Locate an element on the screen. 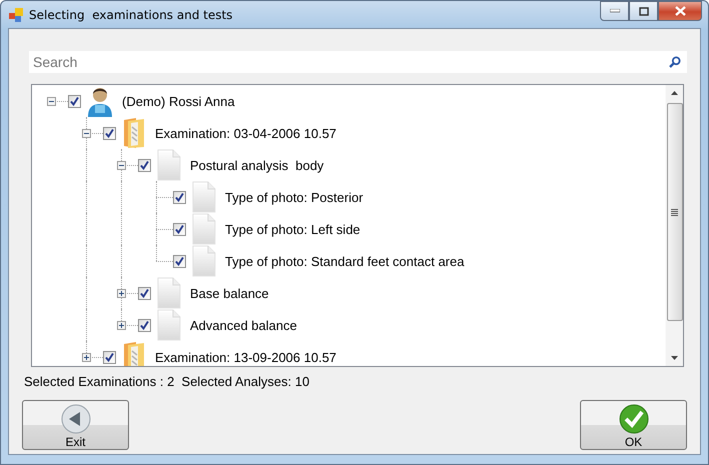 This screenshot has width=709, height=465. close-icon is located at coordinates (680, 11).